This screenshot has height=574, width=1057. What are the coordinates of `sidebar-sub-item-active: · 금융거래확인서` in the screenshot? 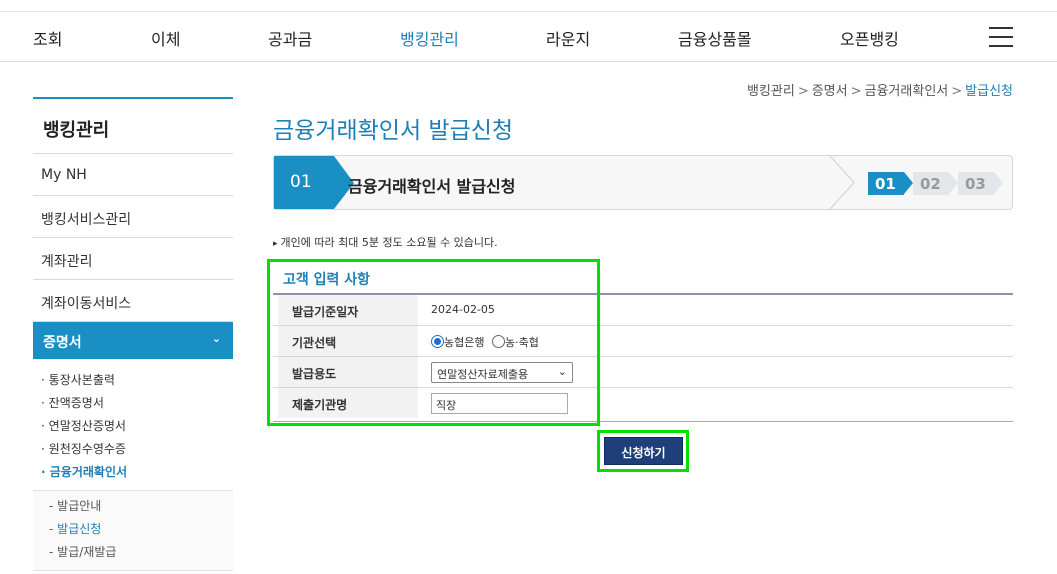 It's located at (133, 474).